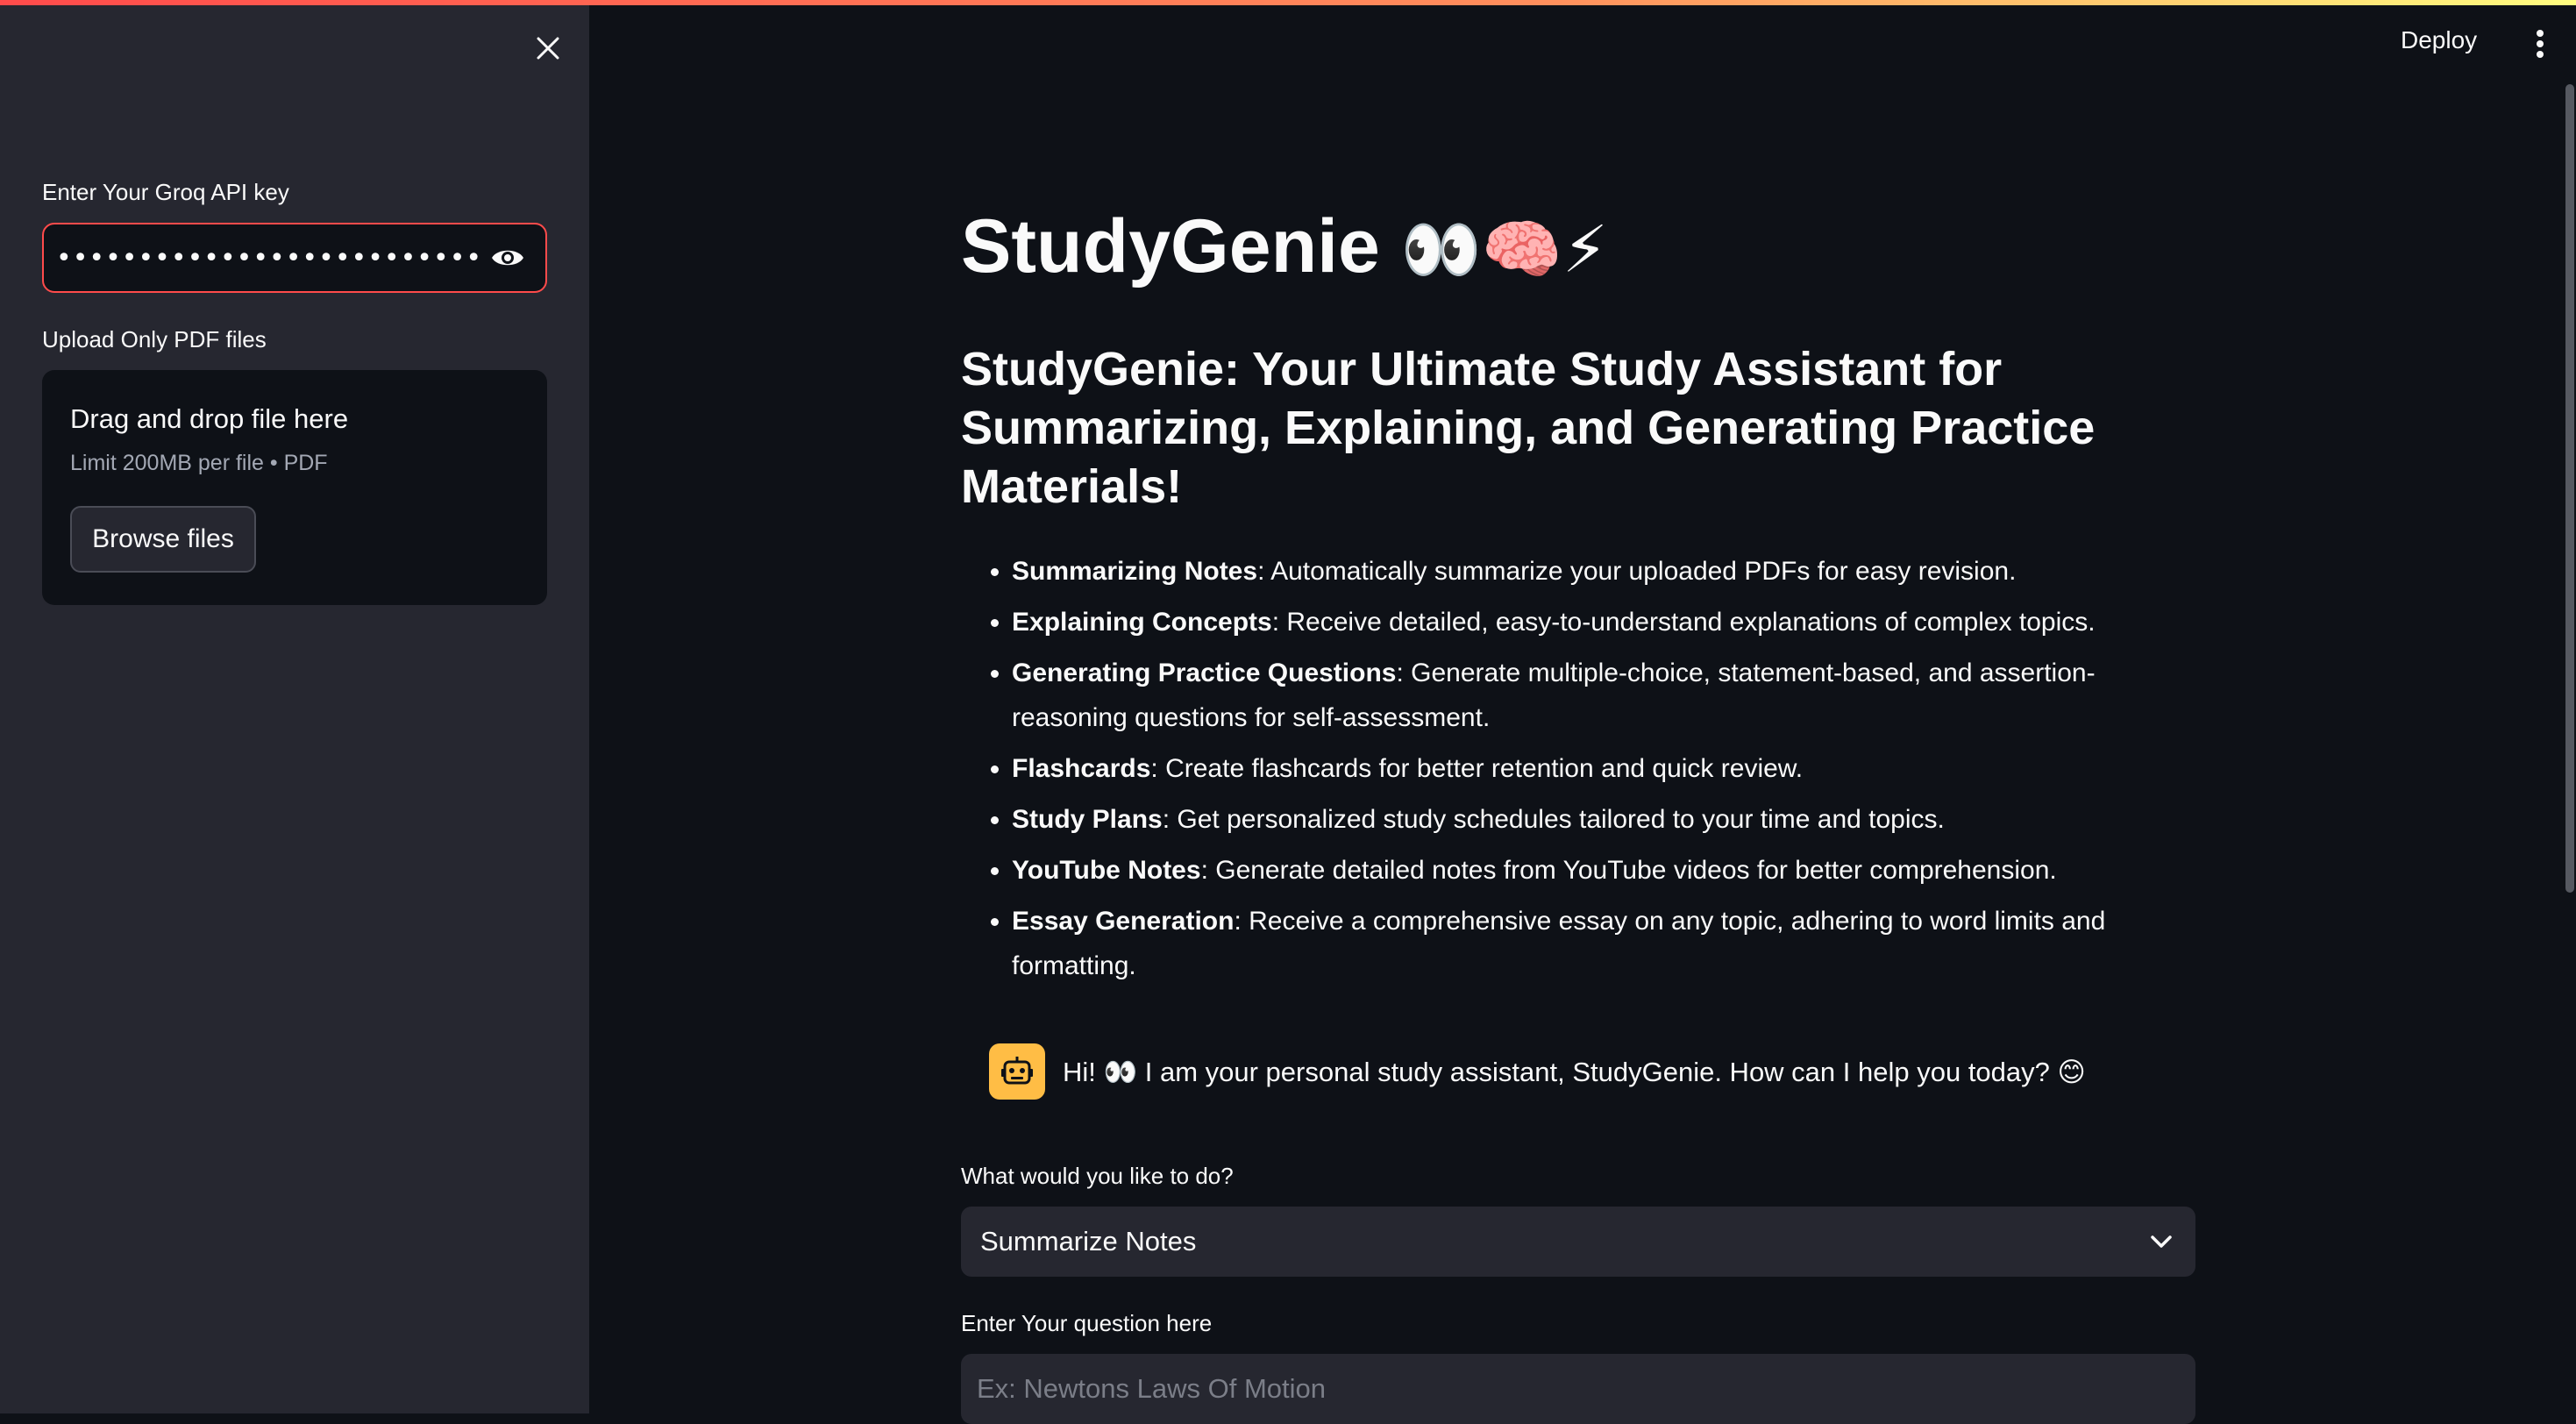 This screenshot has width=2576, height=1424. What do you see at coordinates (165, 192) in the screenshot?
I see `api-key-label: Enter Your Groq API key` at bounding box center [165, 192].